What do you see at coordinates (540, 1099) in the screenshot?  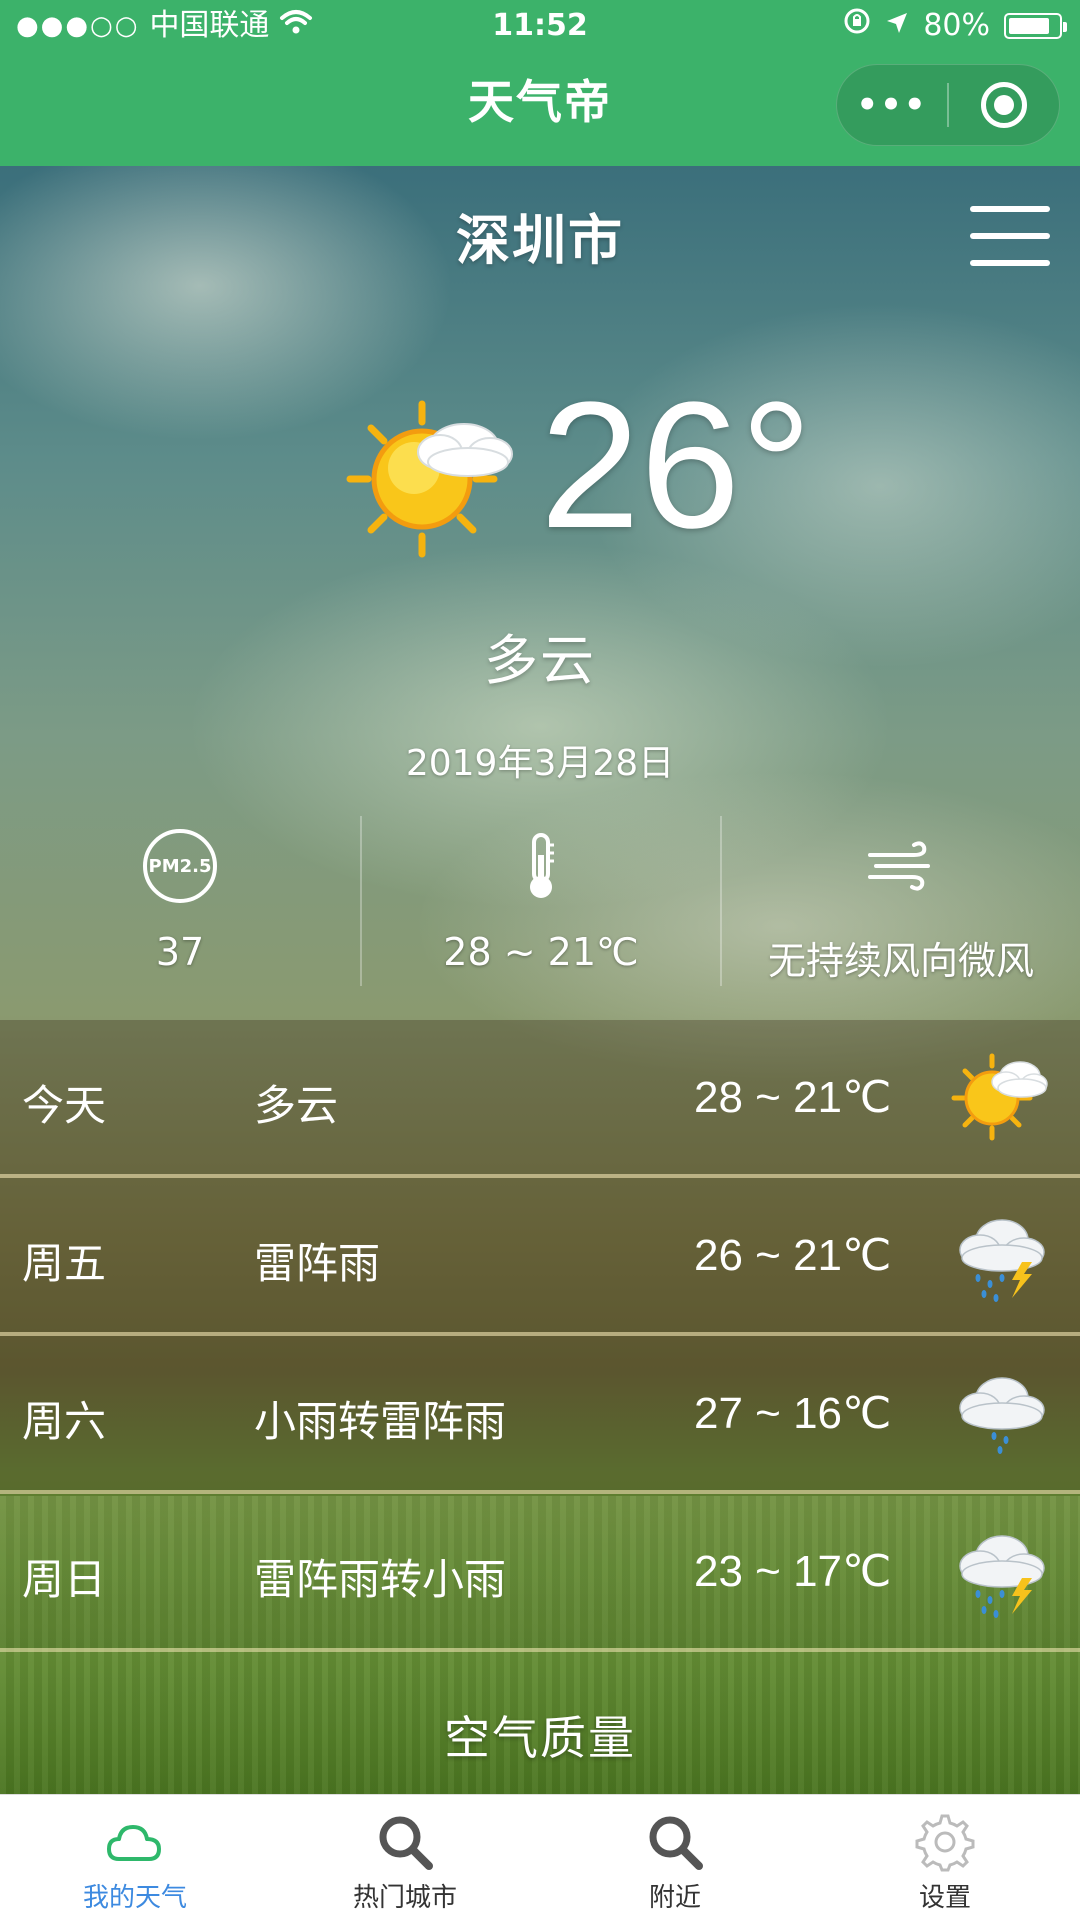 I see `forecast-row: 今天 多云 28 ~ 21℃` at bounding box center [540, 1099].